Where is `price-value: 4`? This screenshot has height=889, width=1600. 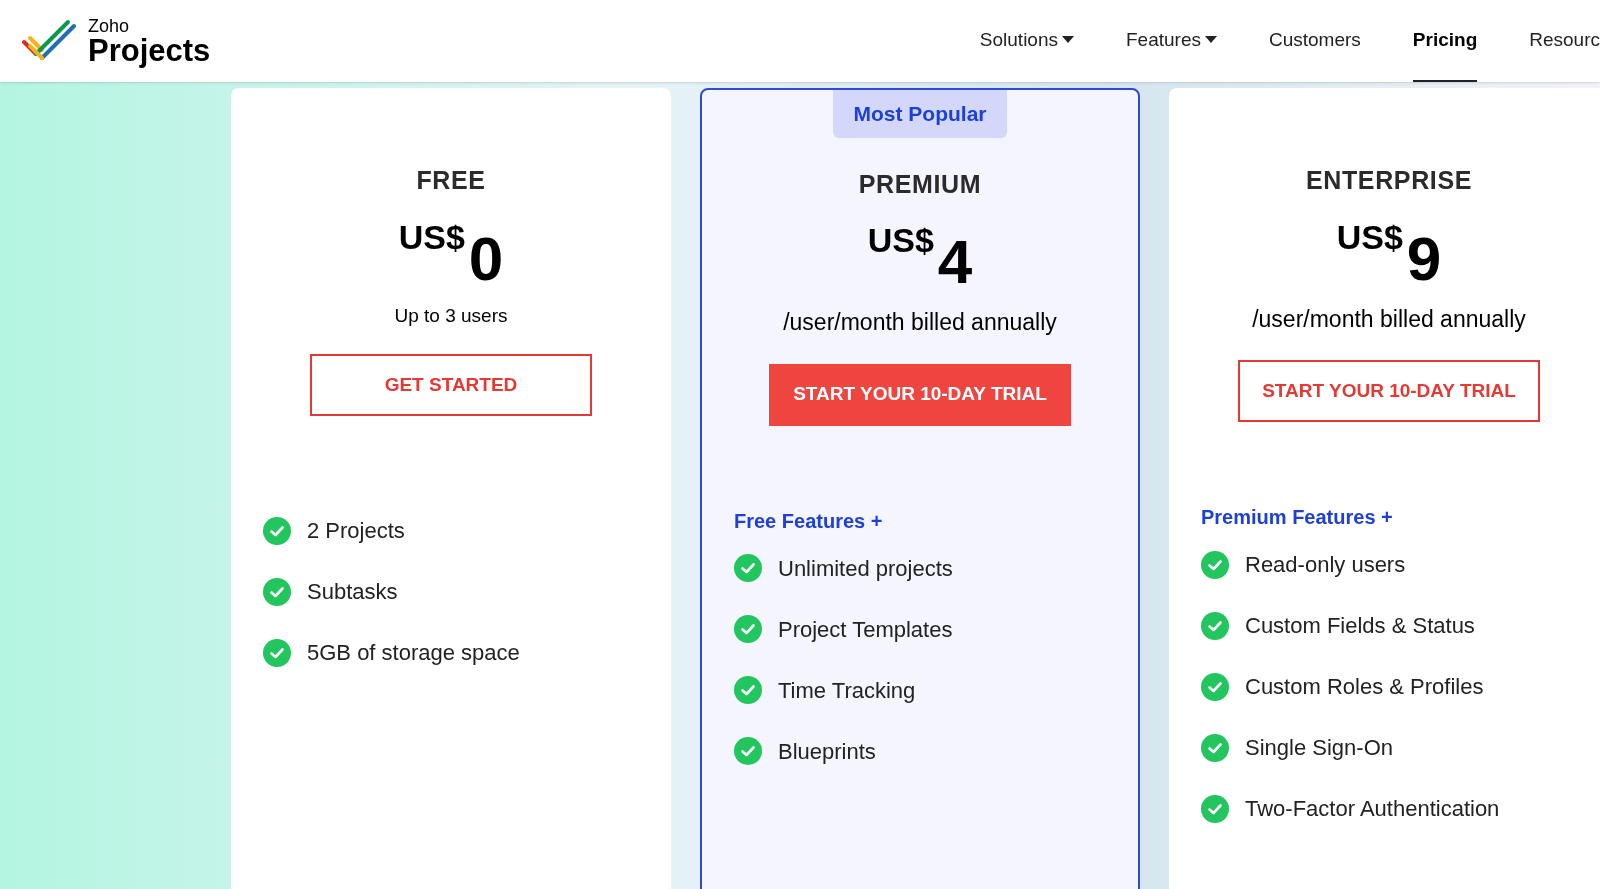 price-value: 4 is located at coordinates (955, 262).